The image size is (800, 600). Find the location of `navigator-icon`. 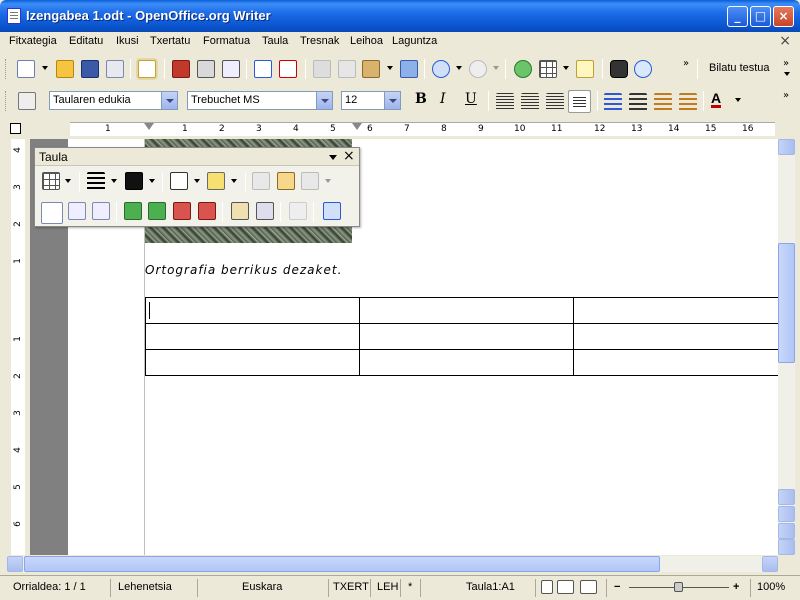

navigator-icon is located at coordinates (523, 69).